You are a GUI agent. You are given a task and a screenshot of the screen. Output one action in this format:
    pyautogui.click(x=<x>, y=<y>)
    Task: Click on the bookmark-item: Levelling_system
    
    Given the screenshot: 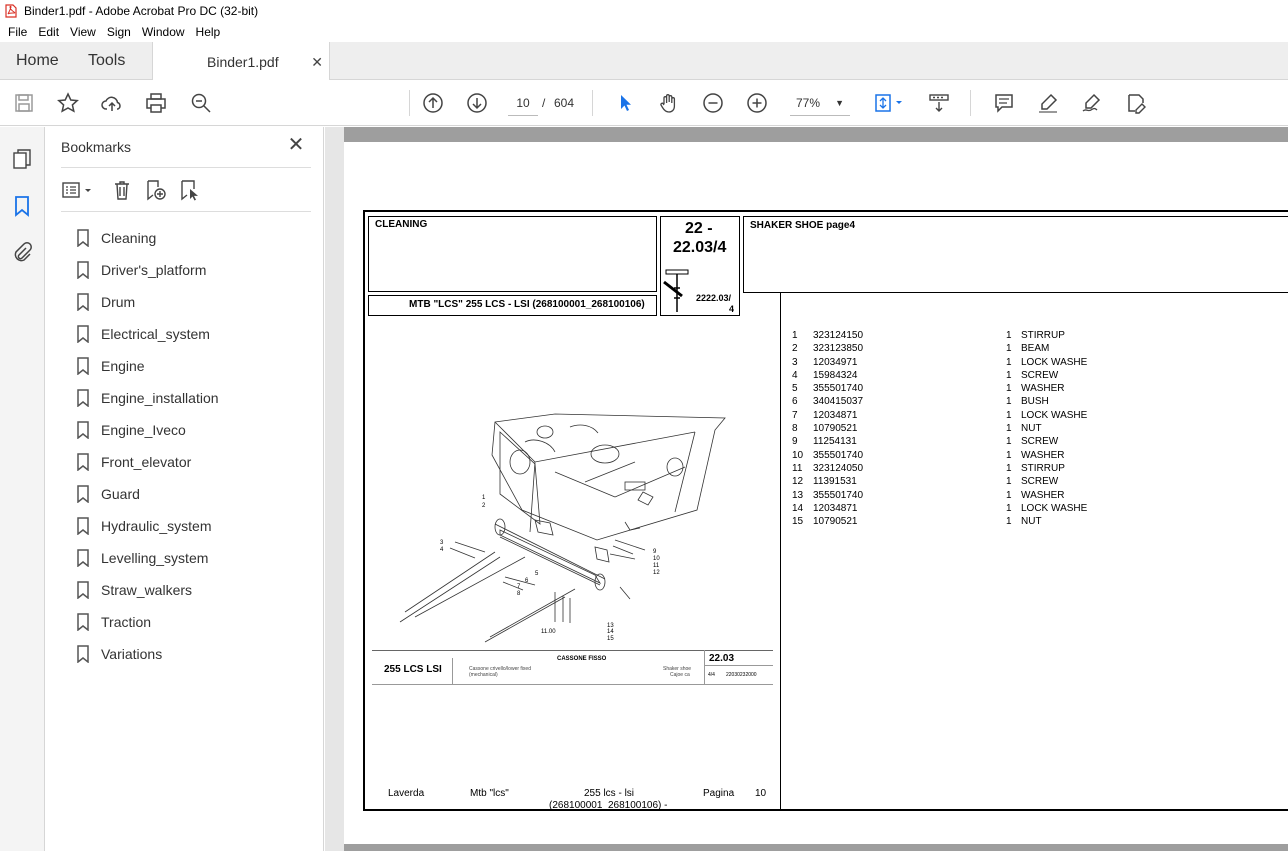 What is the action you would take?
    pyautogui.click(x=196, y=558)
    